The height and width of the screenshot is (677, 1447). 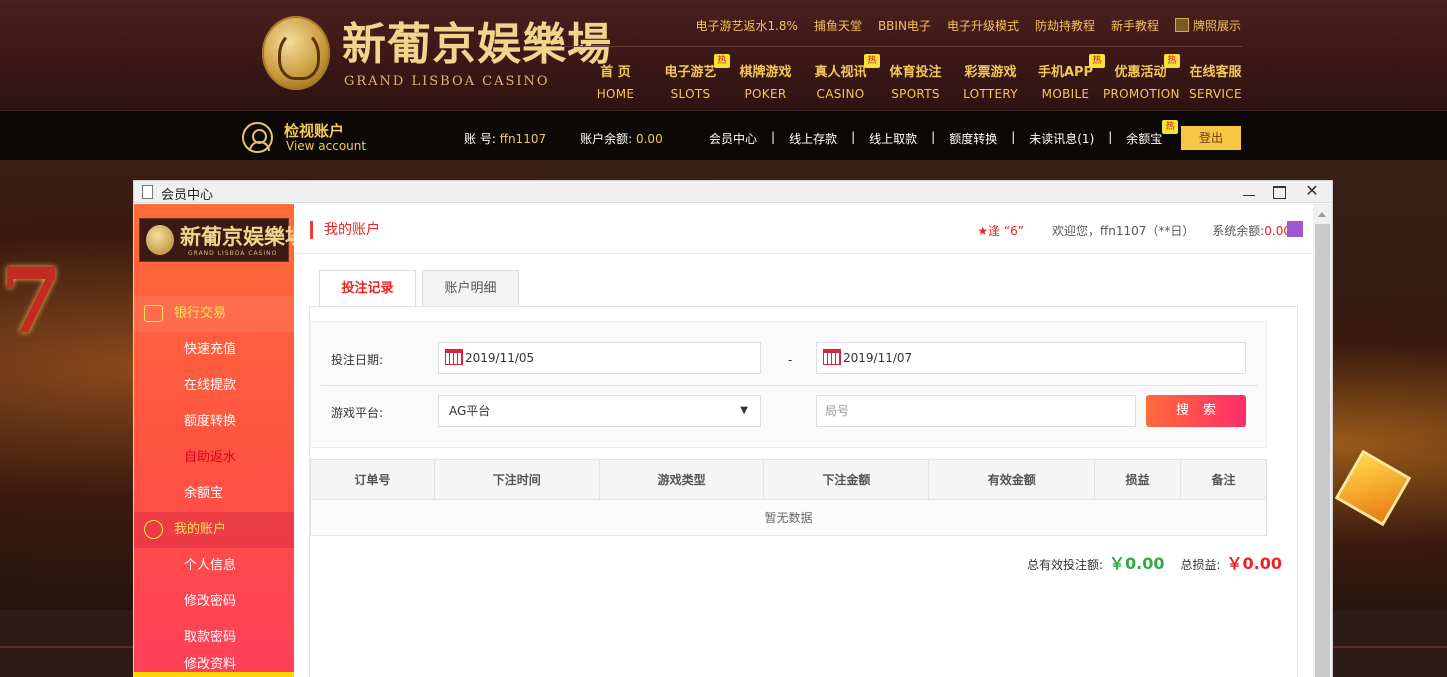 What do you see at coordinates (214, 566) in the screenshot?
I see `sidebar-item-personal-info: 个人信息` at bounding box center [214, 566].